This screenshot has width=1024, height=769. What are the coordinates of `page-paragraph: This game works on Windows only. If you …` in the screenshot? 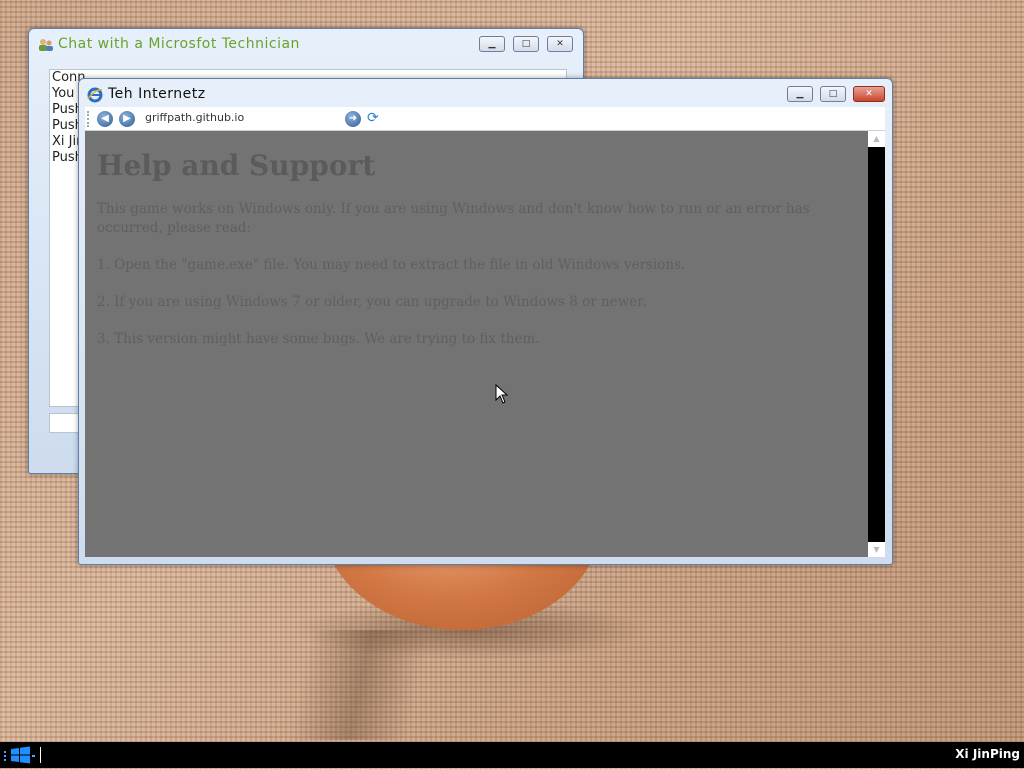 It's located at (453, 218).